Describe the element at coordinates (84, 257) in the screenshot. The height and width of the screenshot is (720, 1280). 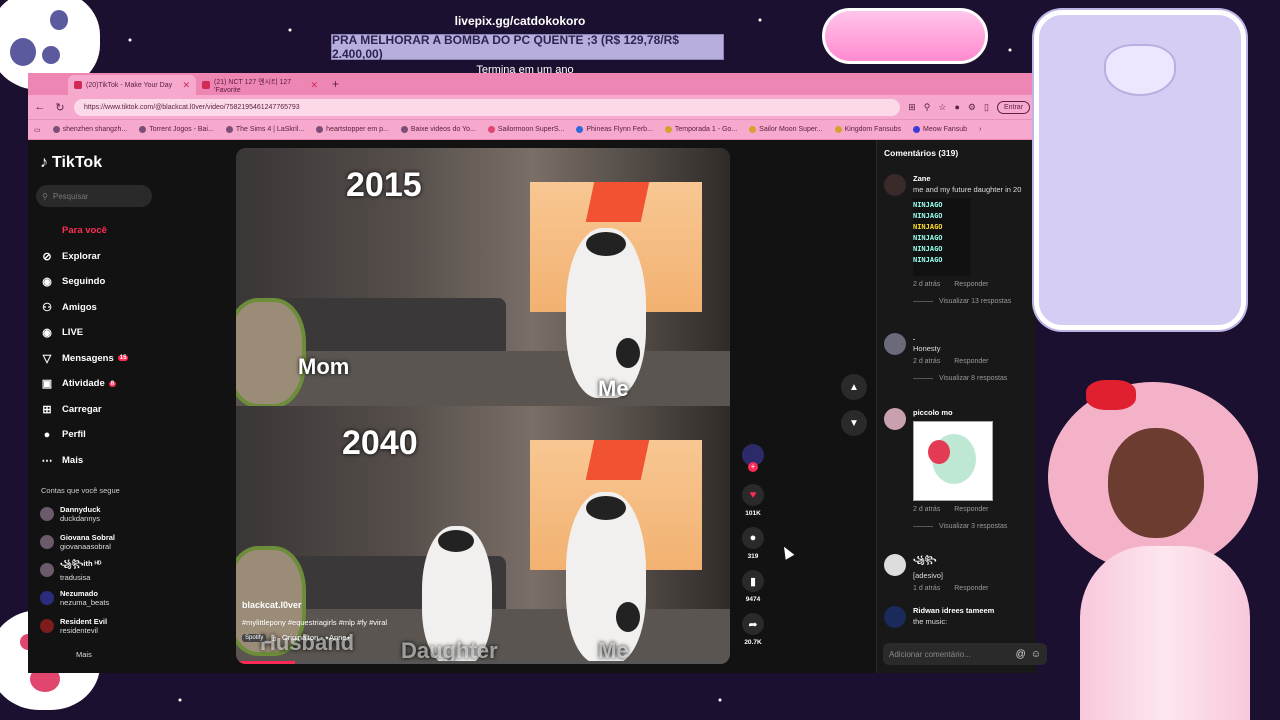
I see `menu-item-explore: ⊘ Explorar` at that location.